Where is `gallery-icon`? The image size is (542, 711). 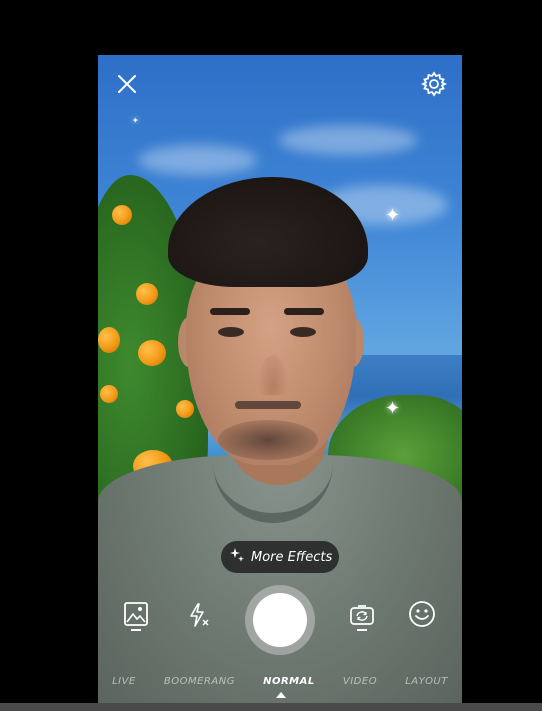
gallery-icon is located at coordinates (136, 616).